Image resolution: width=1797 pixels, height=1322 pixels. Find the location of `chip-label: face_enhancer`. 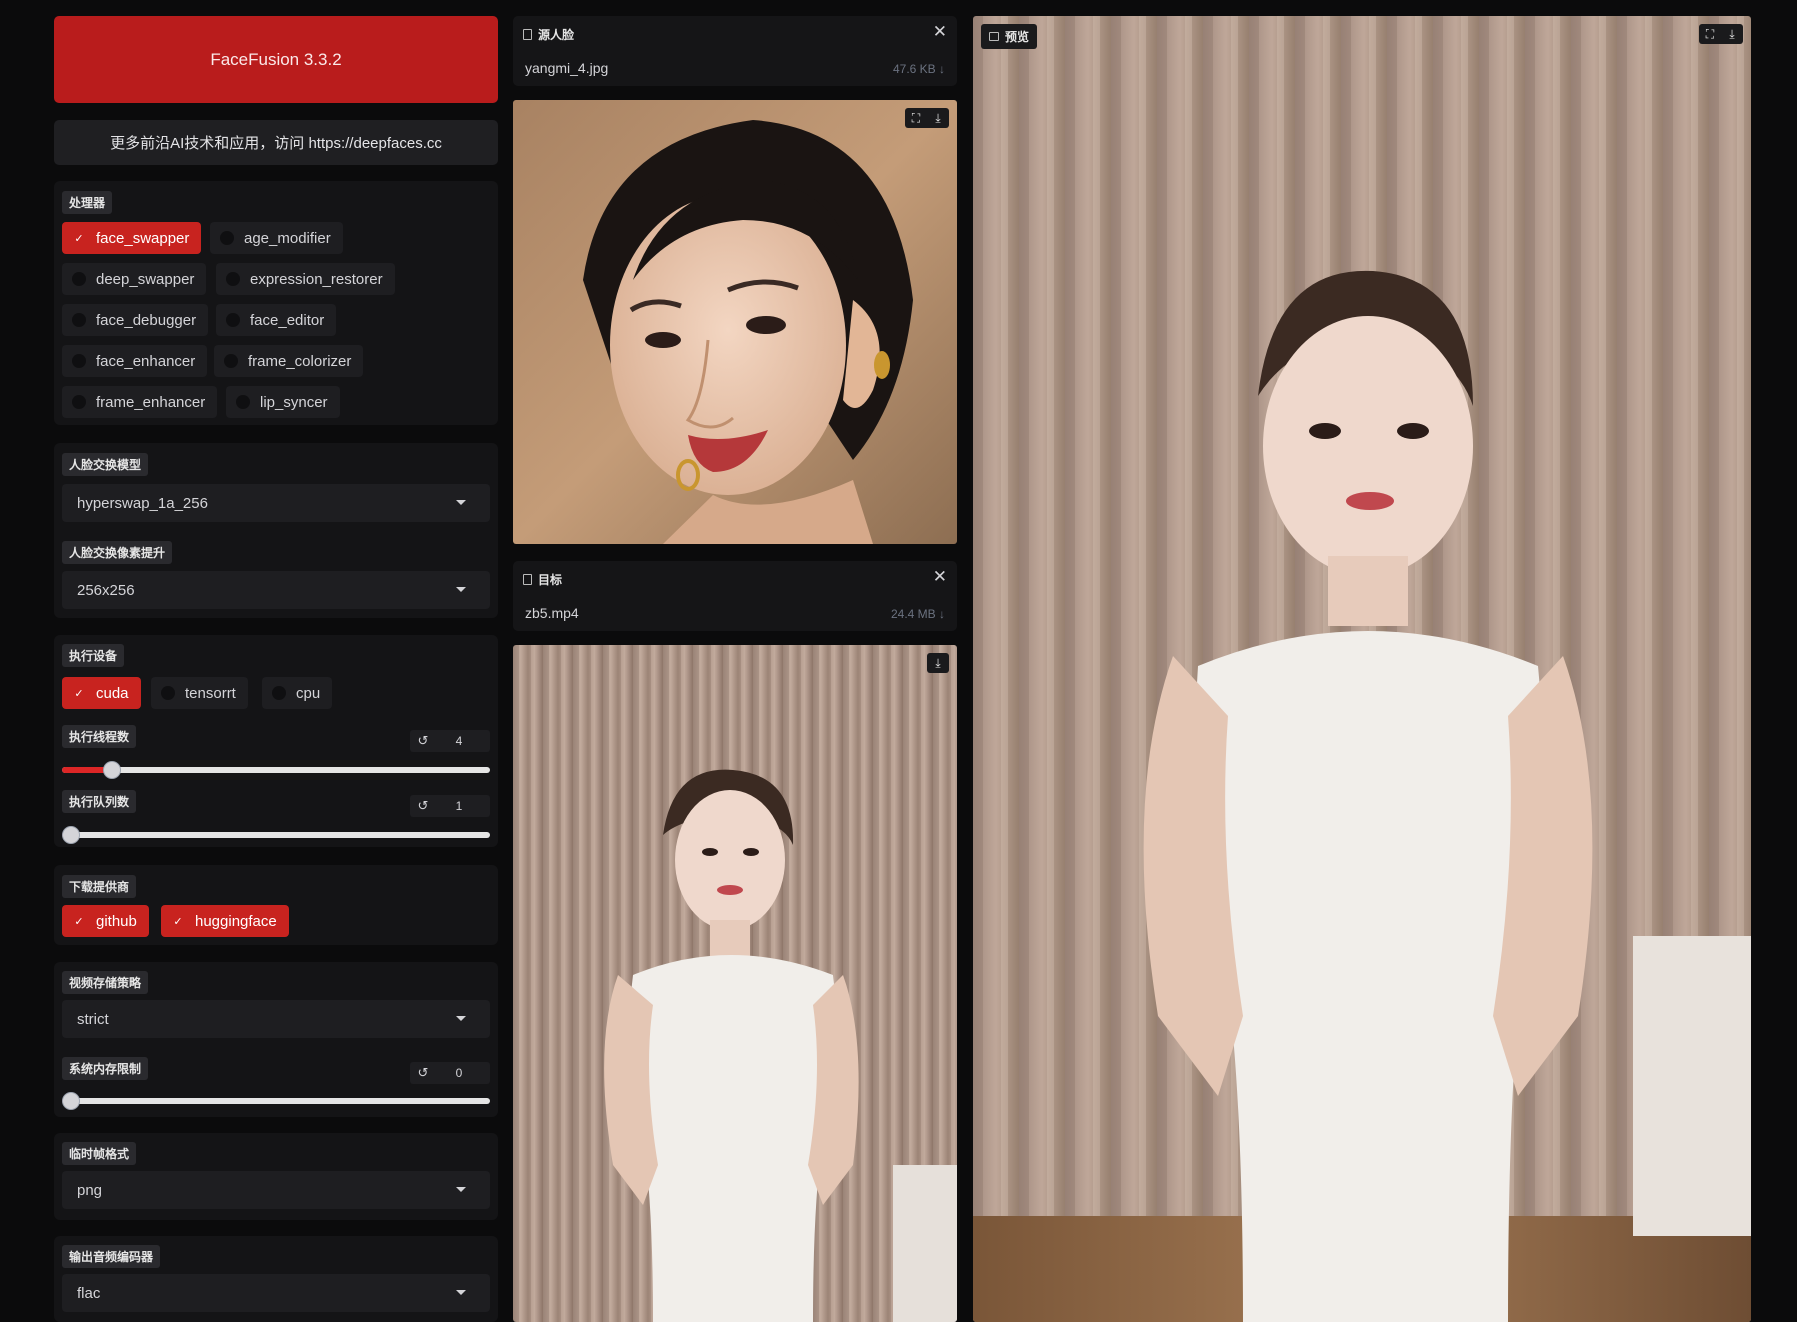

chip-label: face_enhancer is located at coordinates (146, 361).